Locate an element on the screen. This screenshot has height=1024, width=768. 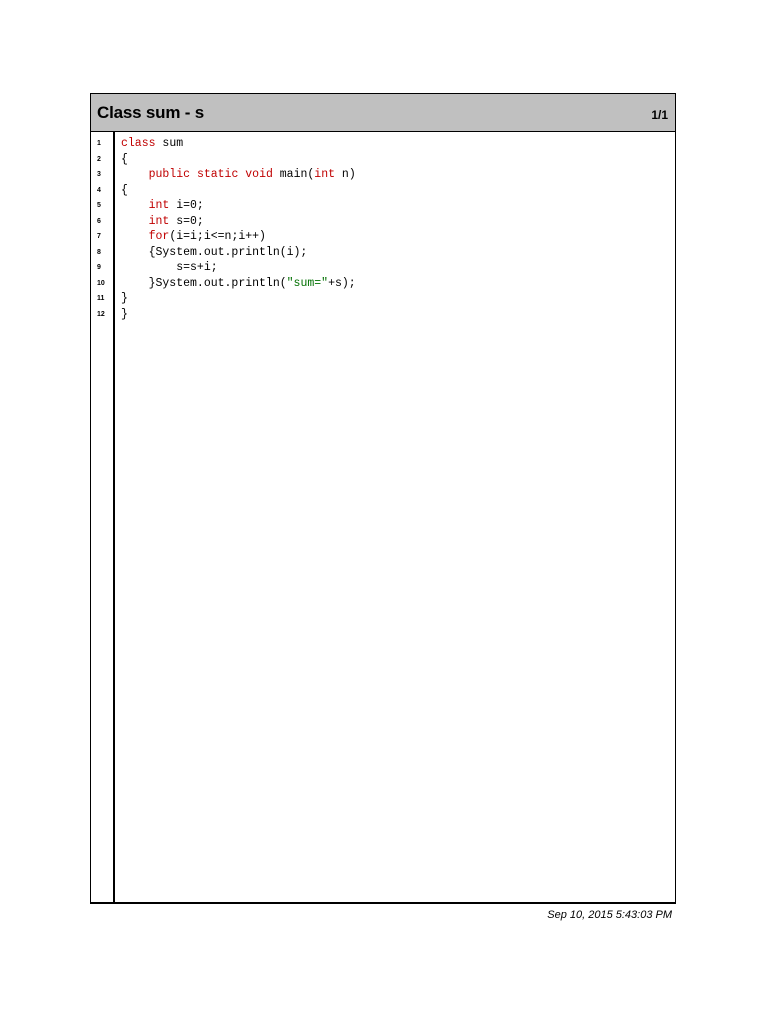
line-number: 4 is located at coordinates (99, 190).